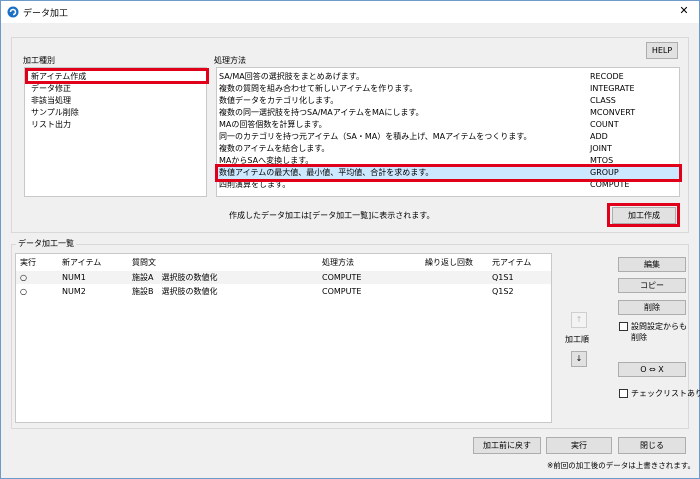 The height and width of the screenshot is (479, 700). What do you see at coordinates (665, 393) in the screenshot?
I see `checklist-label: チェックリストあり` at bounding box center [665, 393].